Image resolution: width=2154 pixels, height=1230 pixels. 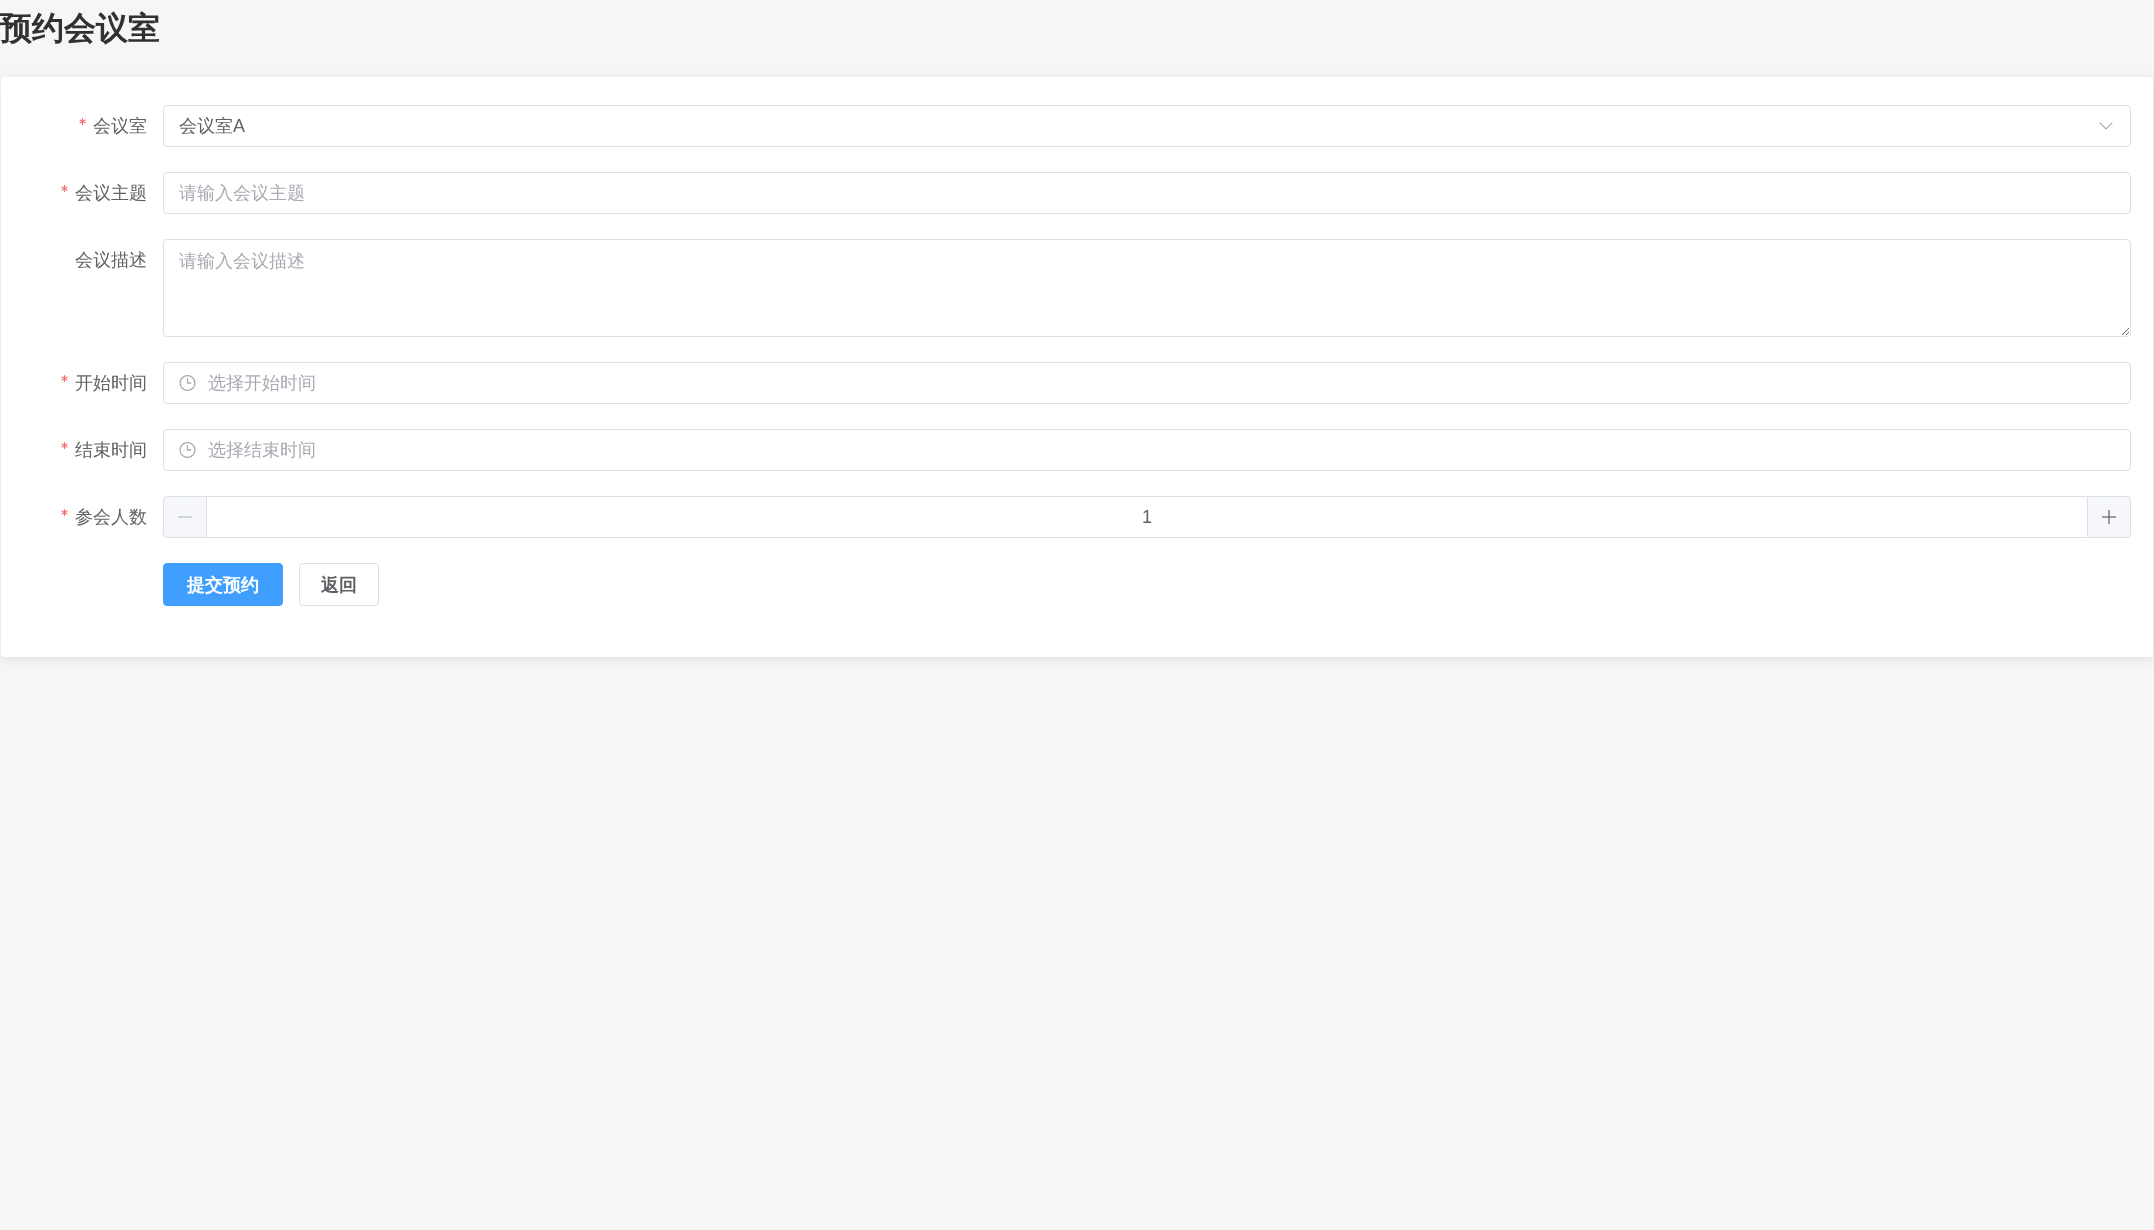 What do you see at coordinates (1147, 193) in the screenshot?
I see `text-input: 请输入会议主题` at bounding box center [1147, 193].